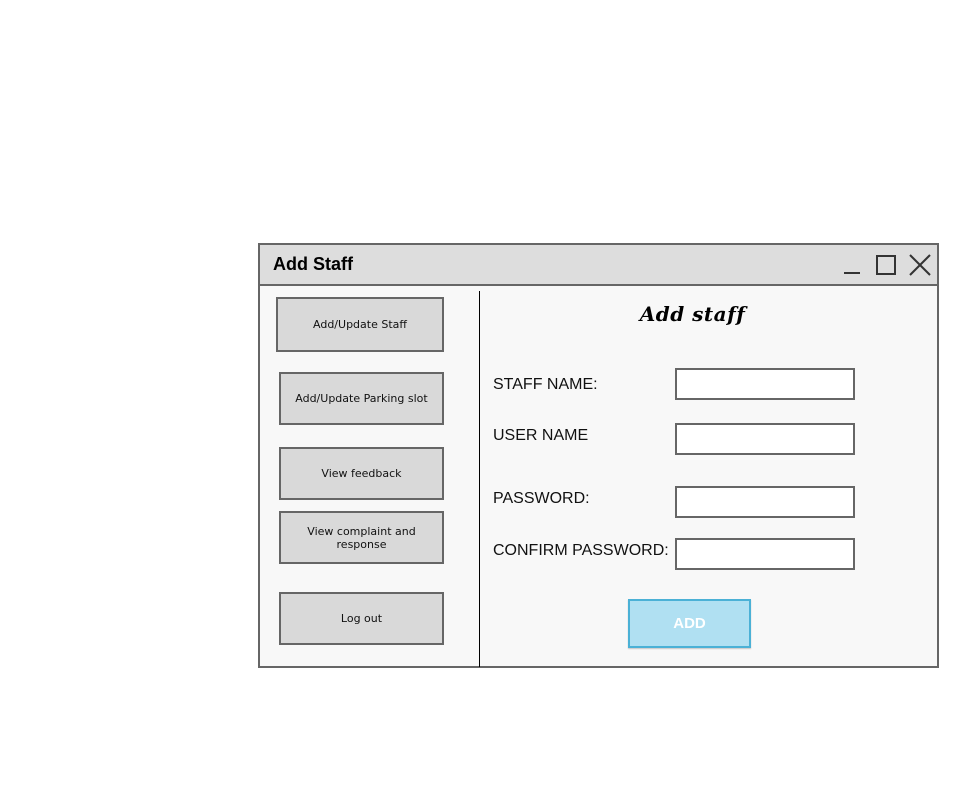 This screenshot has width=965, height=800. Describe the element at coordinates (920, 265) in the screenshot. I see `close-icon` at that location.